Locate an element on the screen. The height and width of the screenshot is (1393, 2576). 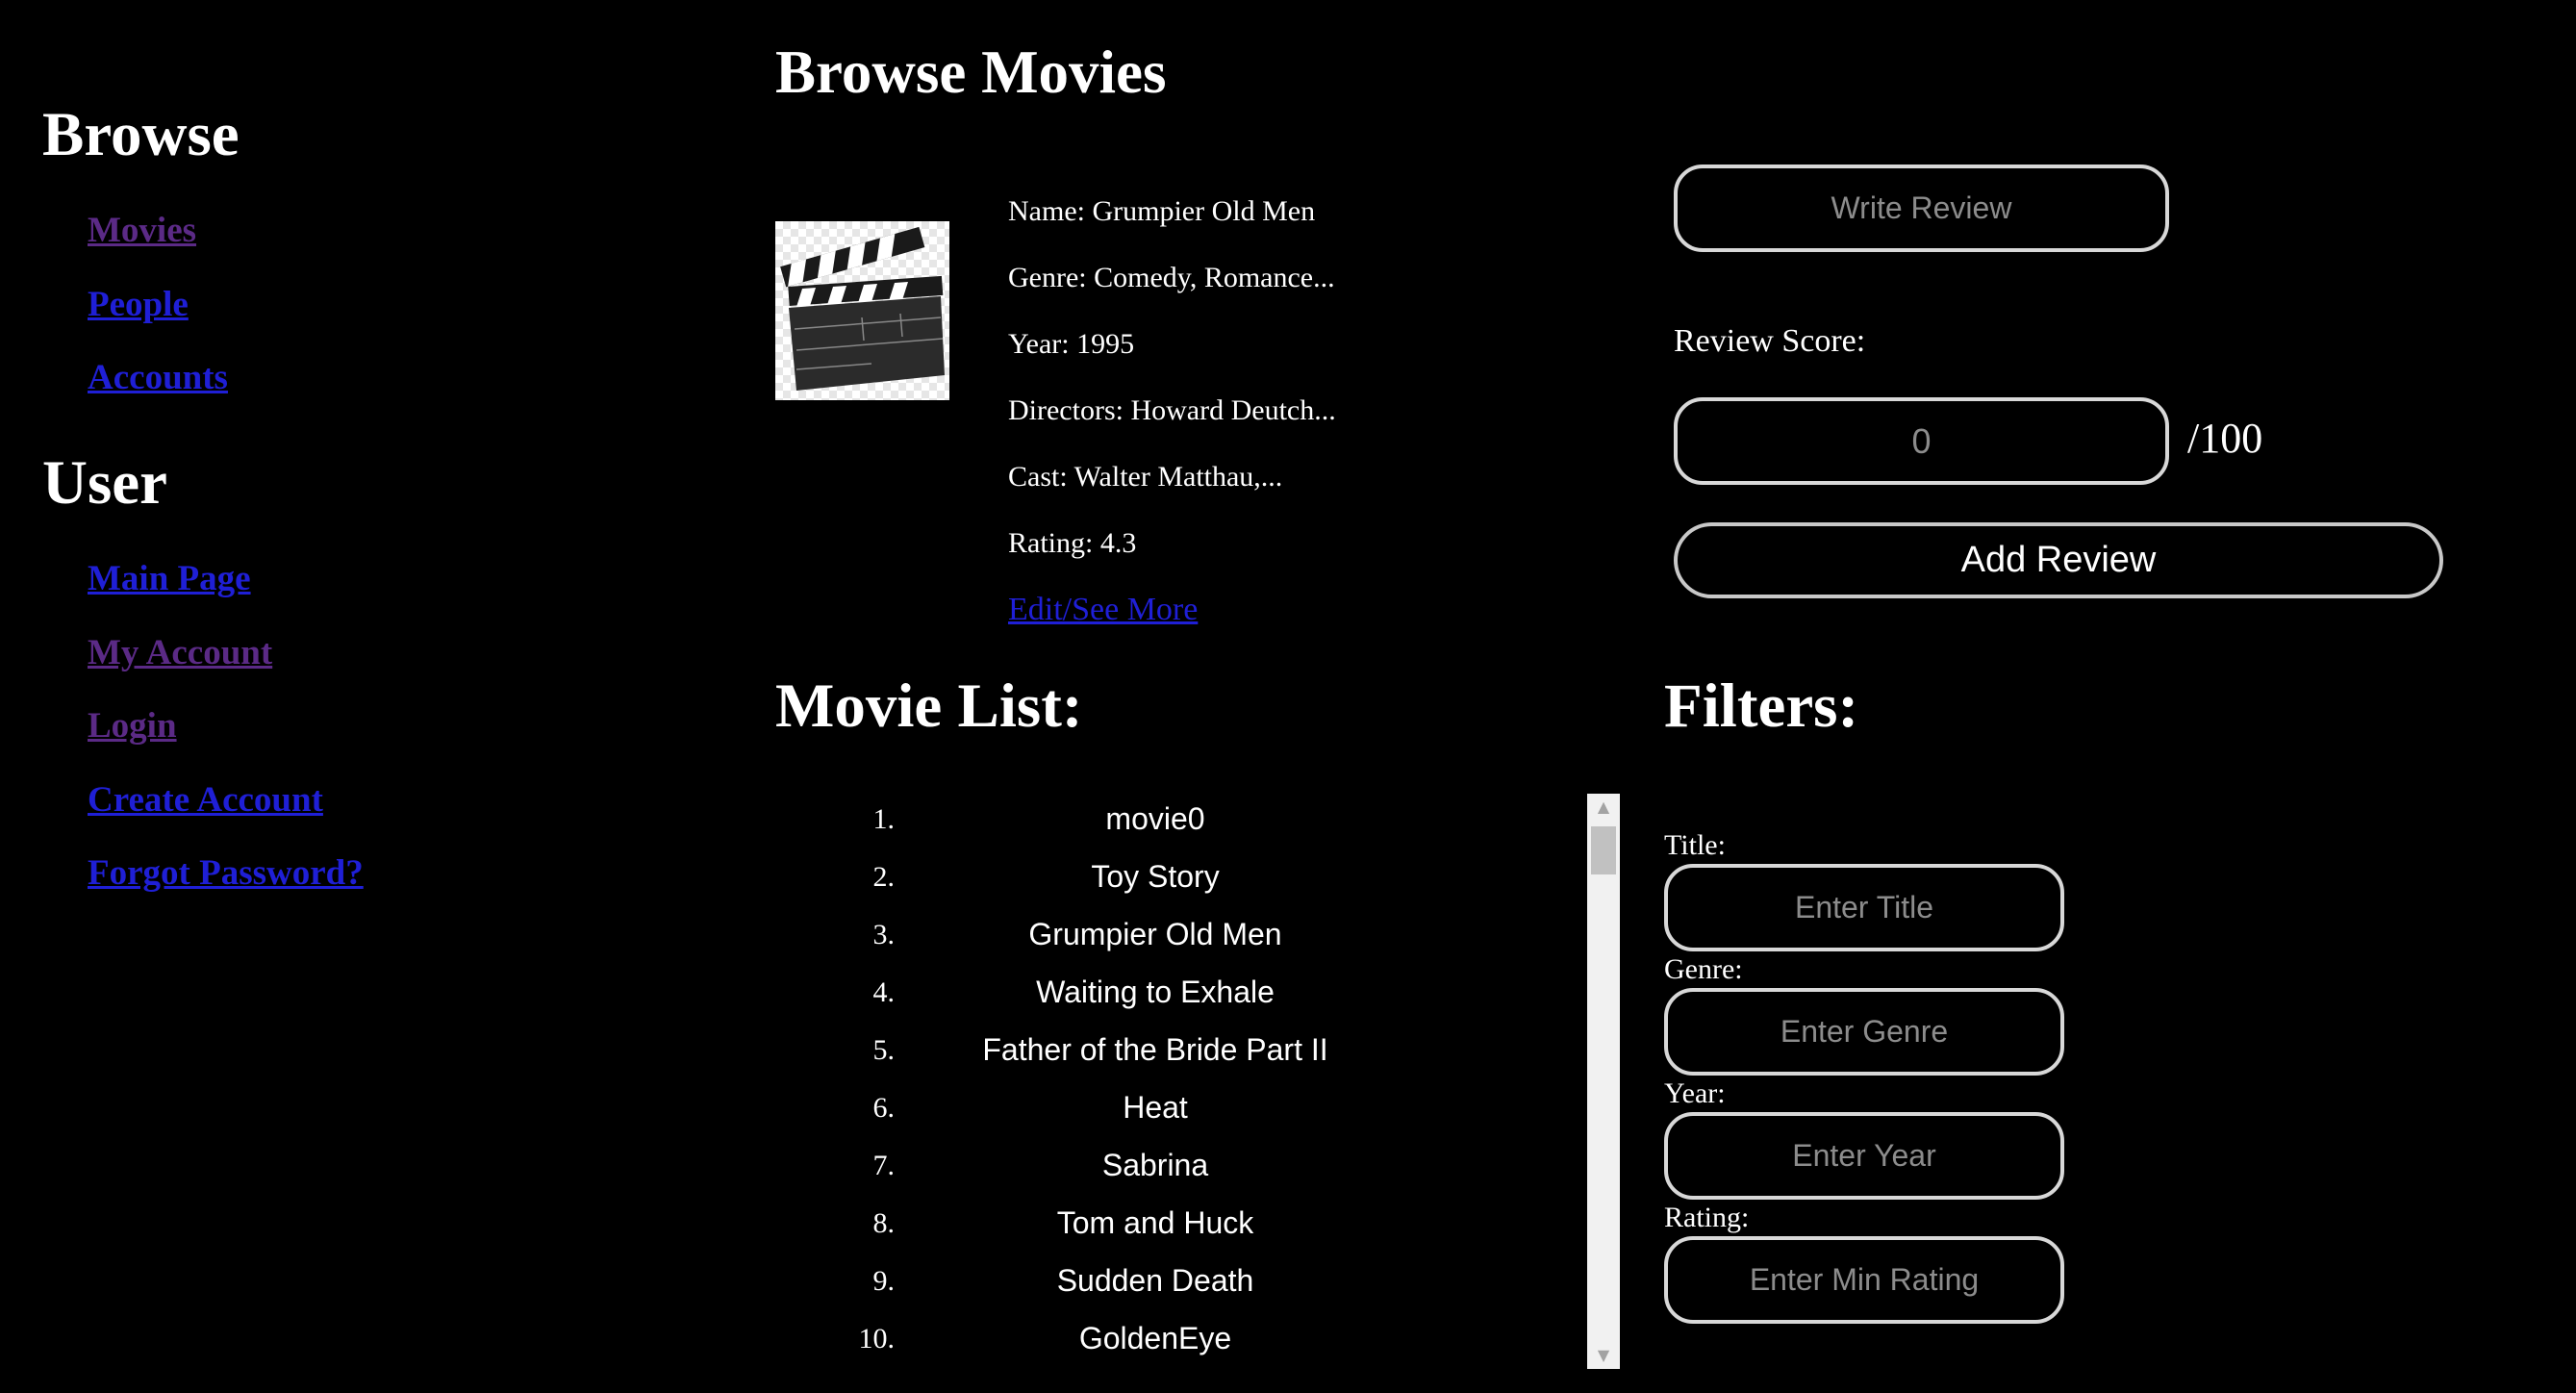
movie-rating: Rating: 4.3 is located at coordinates (1072, 543).